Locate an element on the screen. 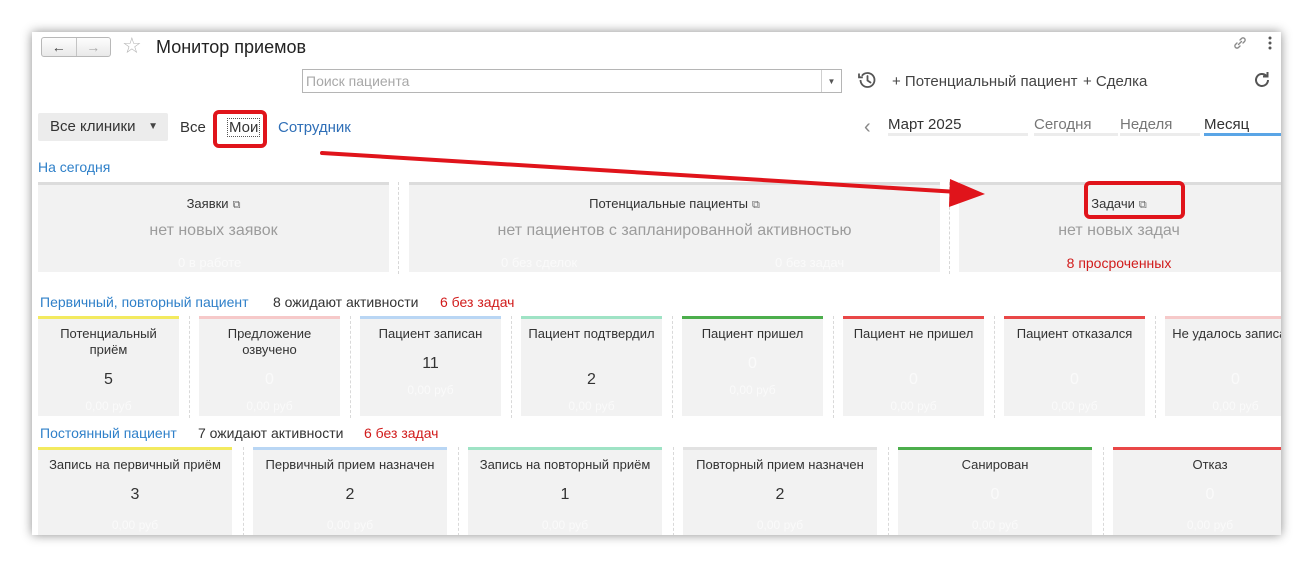  tab-today: Сегодня is located at coordinates (1076, 126).